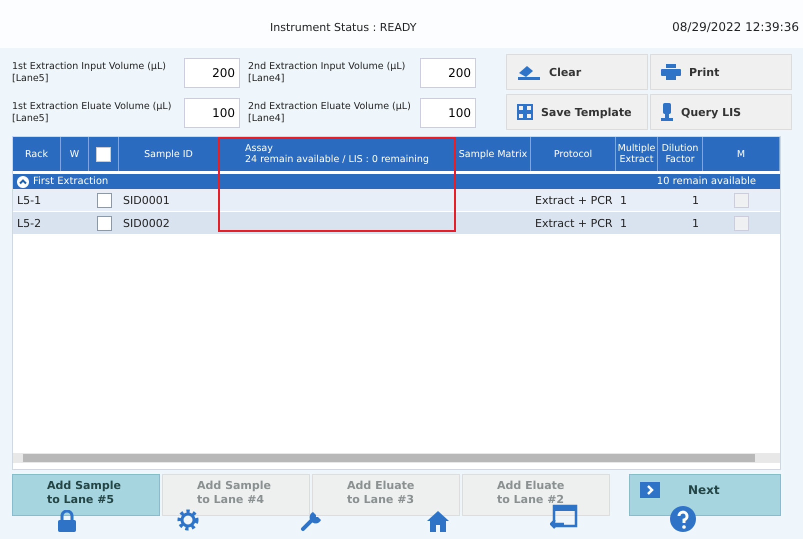 This screenshot has height=539, width=803. I want to click on column-header: Assay 24 remain available / LIS : 0 remaining, so click(337, 154).